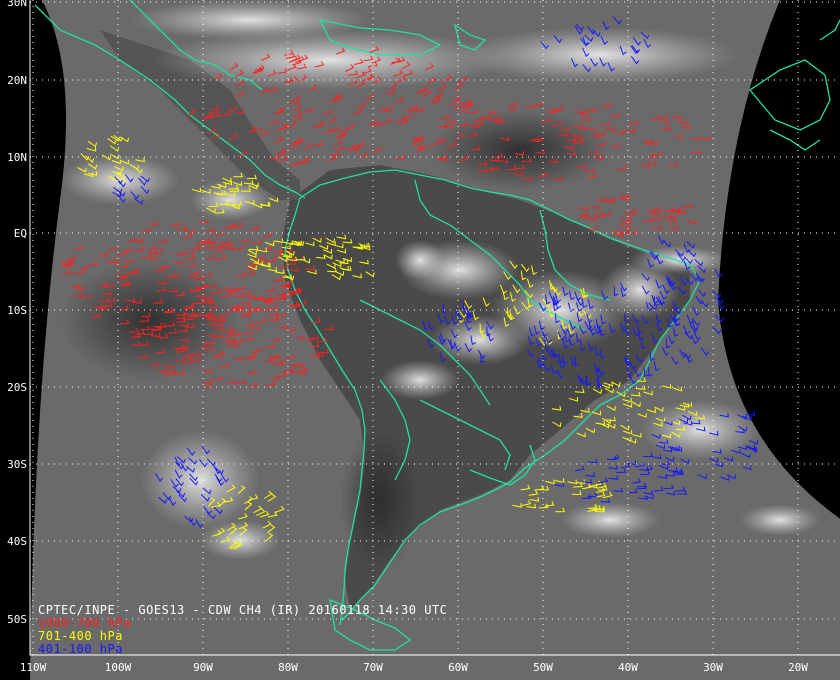  Describe the element at coordinates (33, 667) in the screenshot. I see `longitude-label: 110W` at that location.